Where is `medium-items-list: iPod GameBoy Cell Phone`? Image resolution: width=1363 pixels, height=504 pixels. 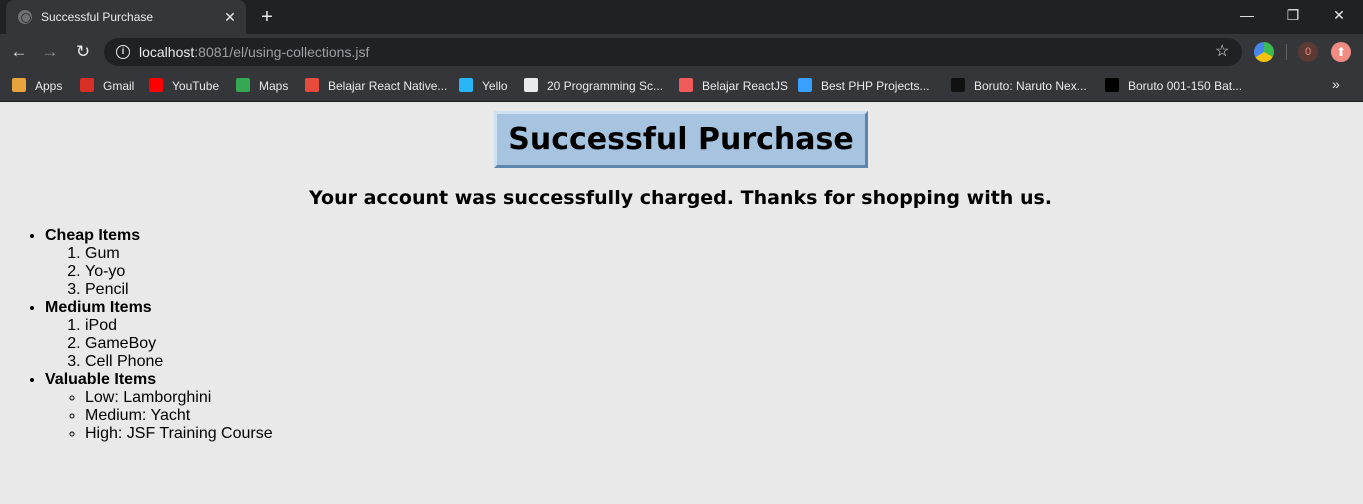 medium-items-list: iPod GameBoy Cell Phone is located at coordinates (179, 344).